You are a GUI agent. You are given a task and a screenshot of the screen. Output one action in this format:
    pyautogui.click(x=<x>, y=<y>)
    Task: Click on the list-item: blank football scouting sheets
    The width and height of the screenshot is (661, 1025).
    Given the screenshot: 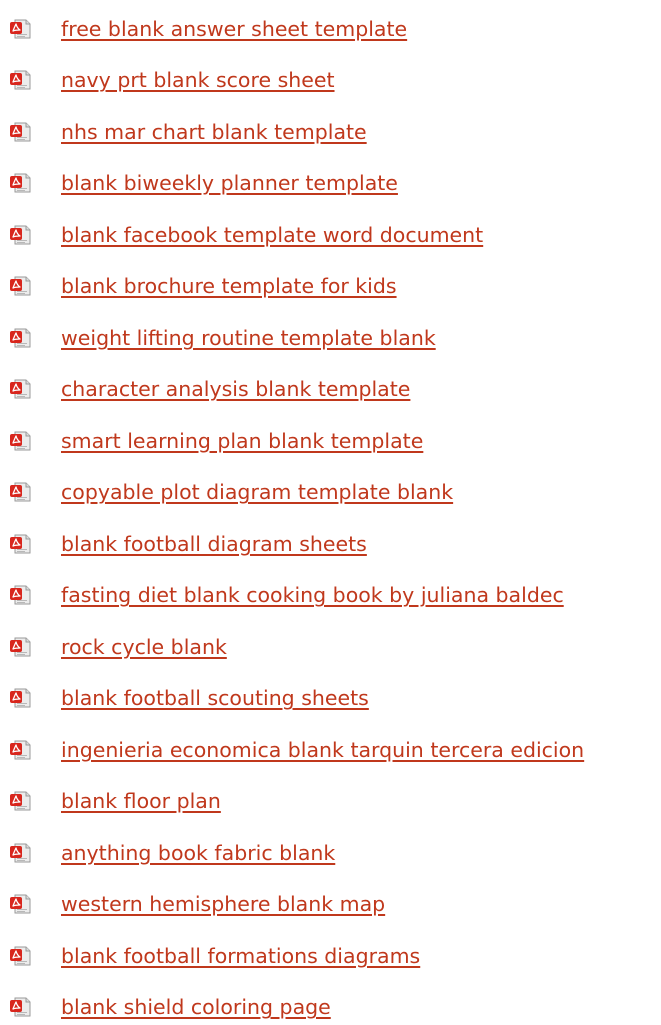 What is the action you would take?
    pyautogui.click(x=330, y=699)
    